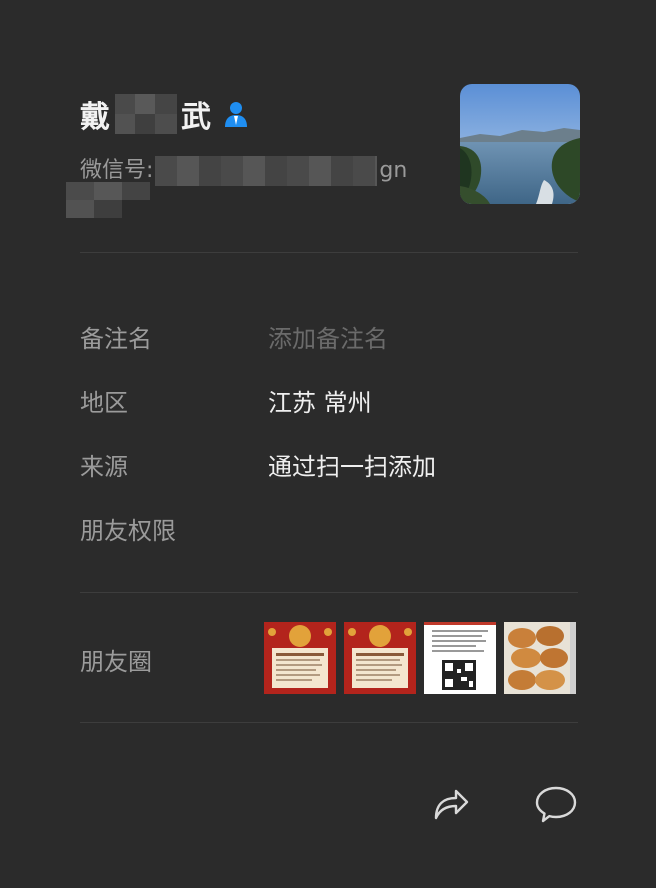 The width and height of the screenshot is (656, 888). I want to click on pixelated-id-mask-line2, so click(108, 200).